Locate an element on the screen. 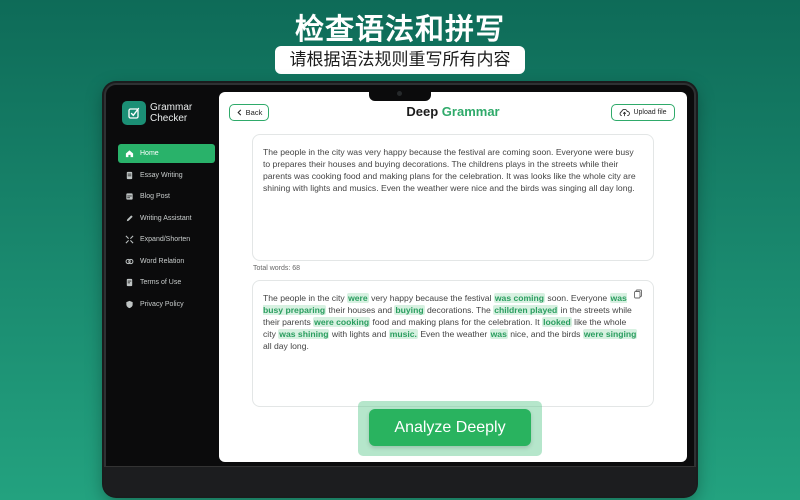  shield-icon is located at coordinates (129, 304).